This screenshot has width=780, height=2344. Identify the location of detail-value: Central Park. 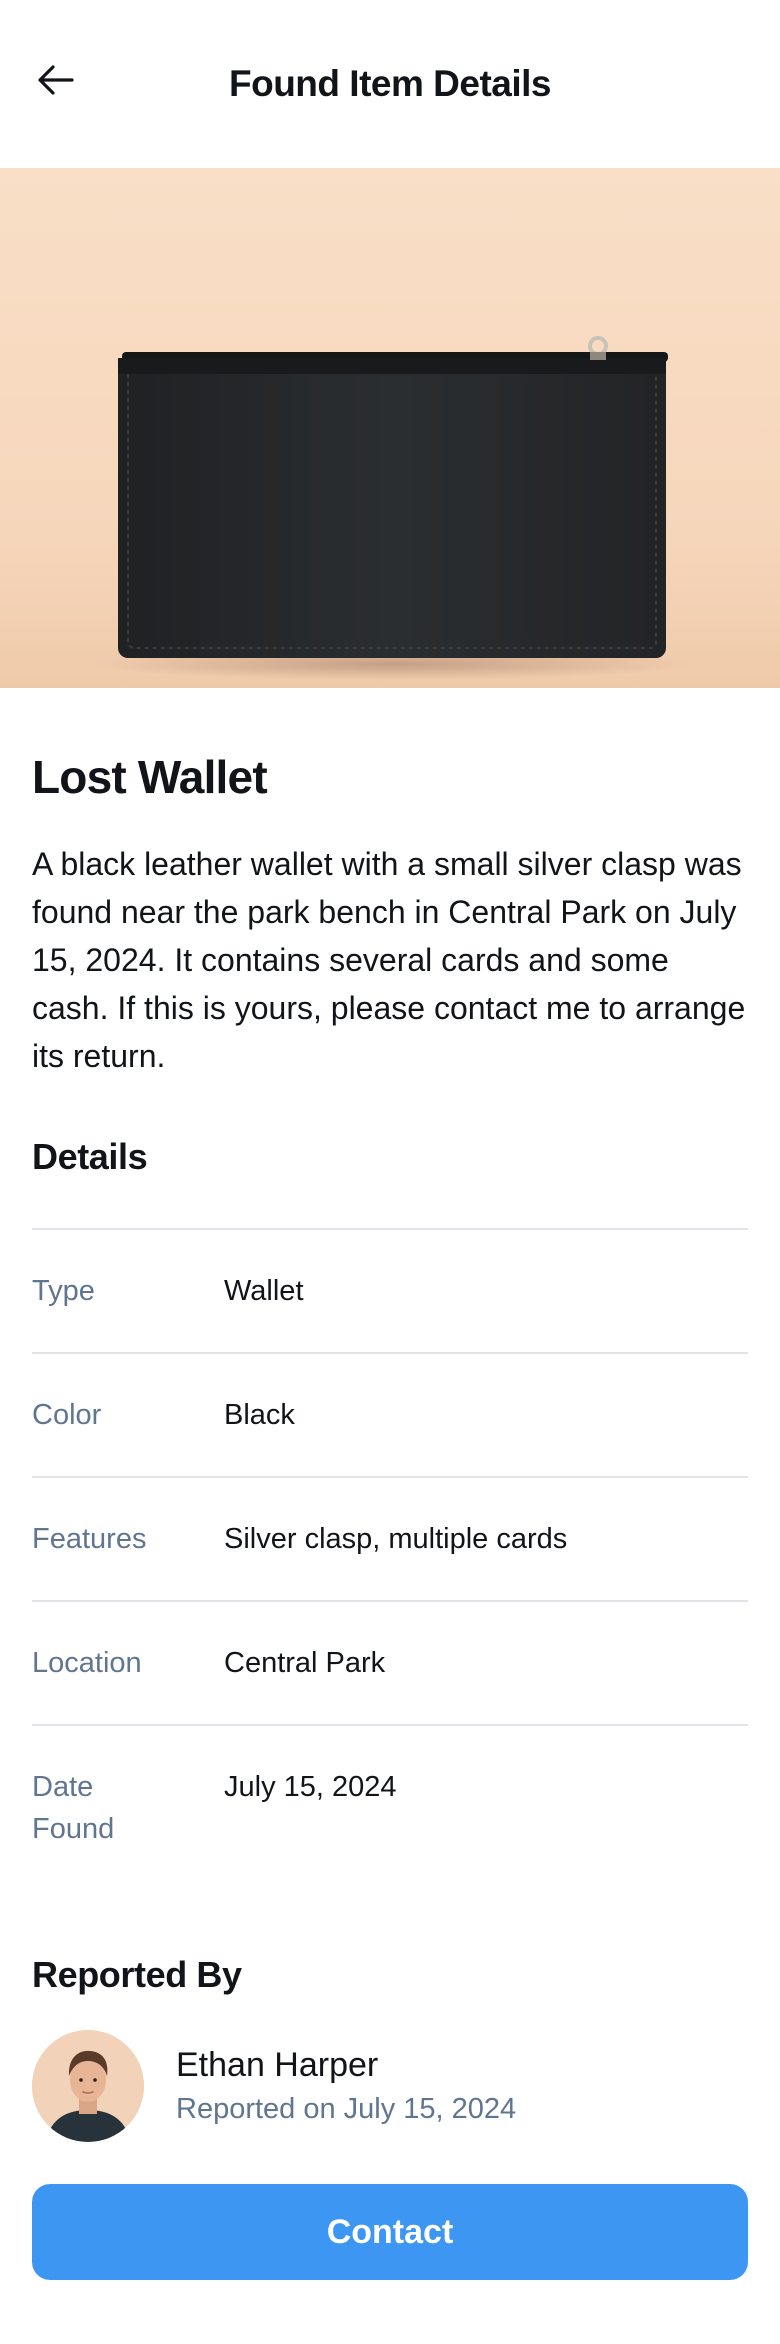
(305, 1663).